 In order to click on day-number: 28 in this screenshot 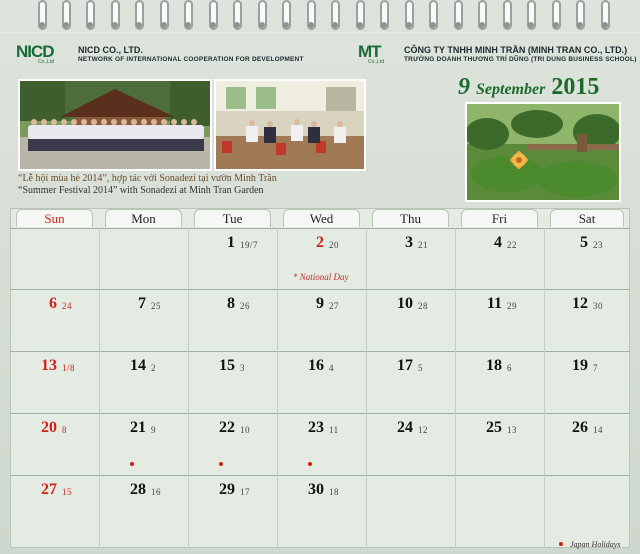, I will do `click(138, 489)`.